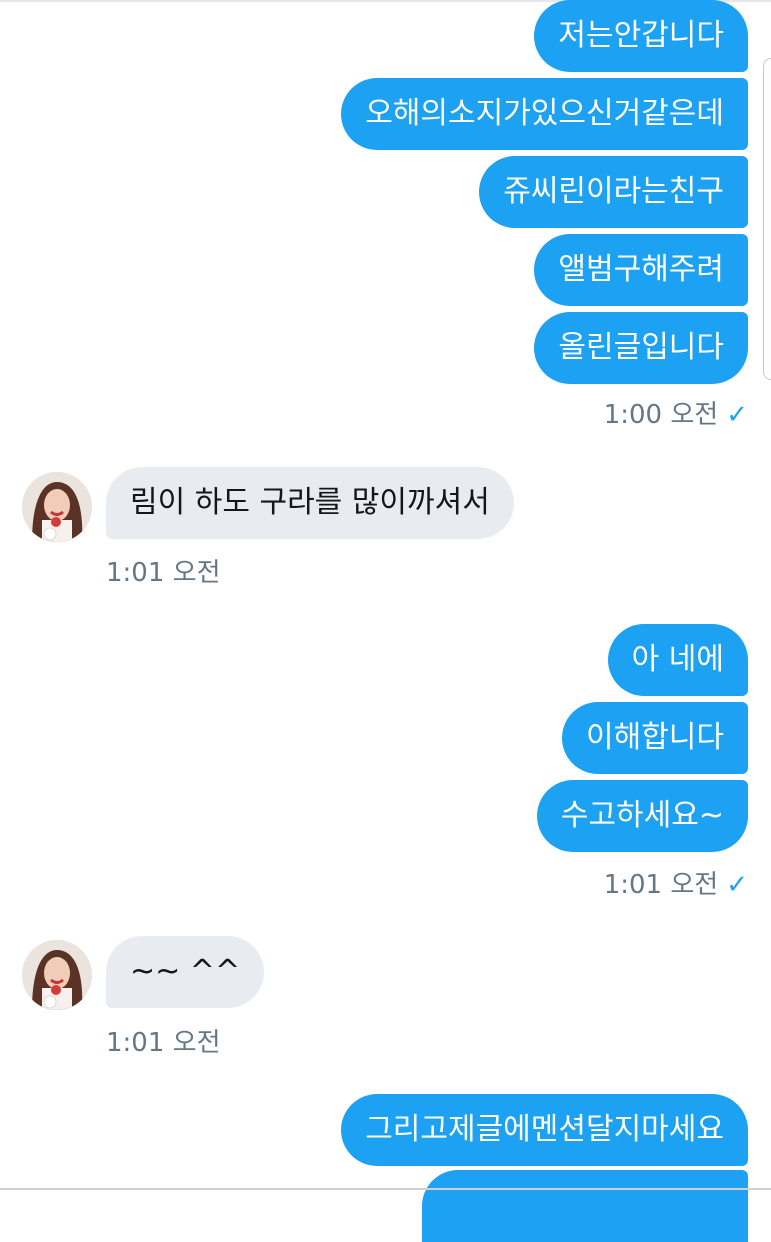  I want to click on incoming-message: 림이 하도 구라를 많이까셔서, so click(310, 503).